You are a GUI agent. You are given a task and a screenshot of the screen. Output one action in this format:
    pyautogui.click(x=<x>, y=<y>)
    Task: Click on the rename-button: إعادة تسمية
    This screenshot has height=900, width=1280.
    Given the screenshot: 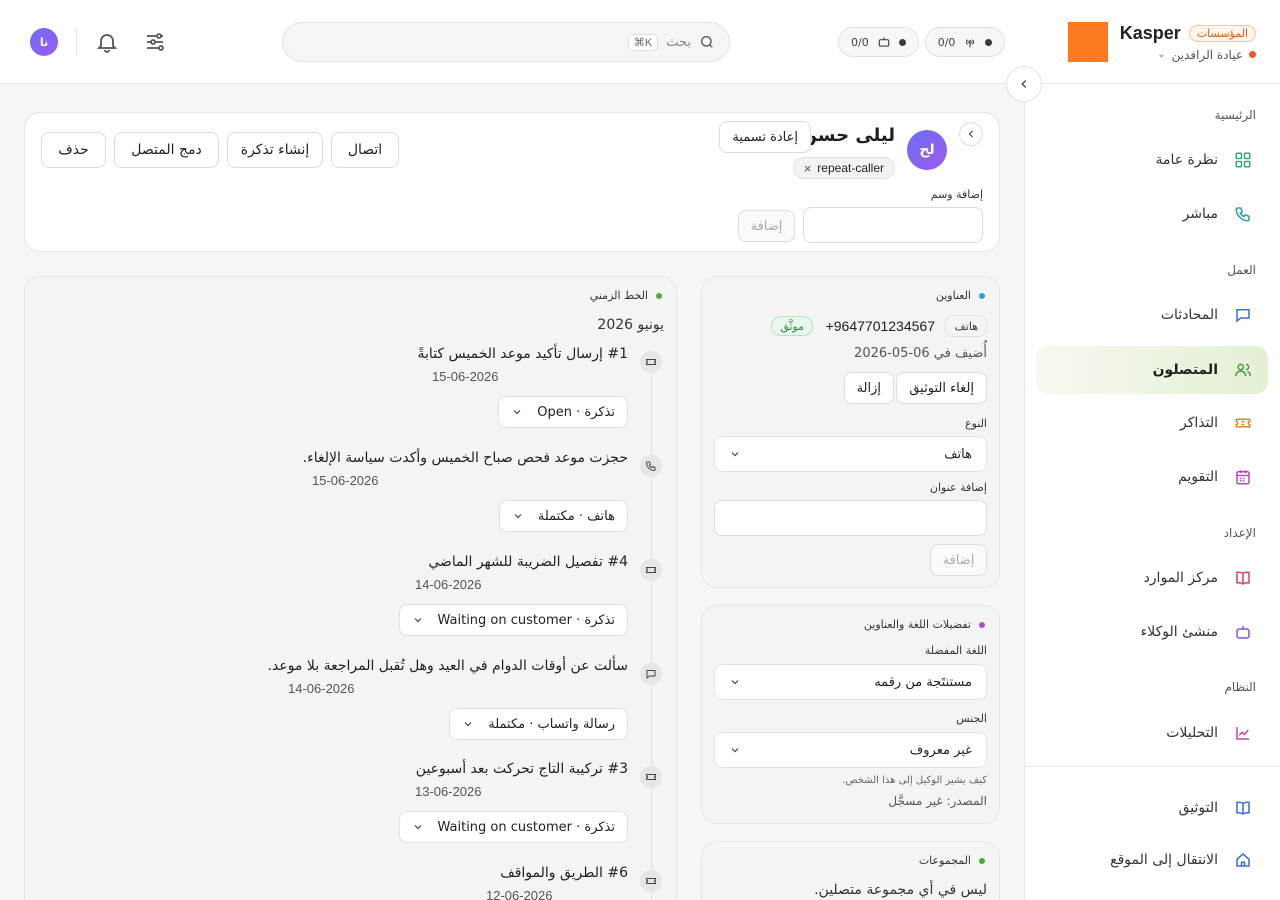 What is the action you would take?
    pyautogui.click(x=765, y=137)
    